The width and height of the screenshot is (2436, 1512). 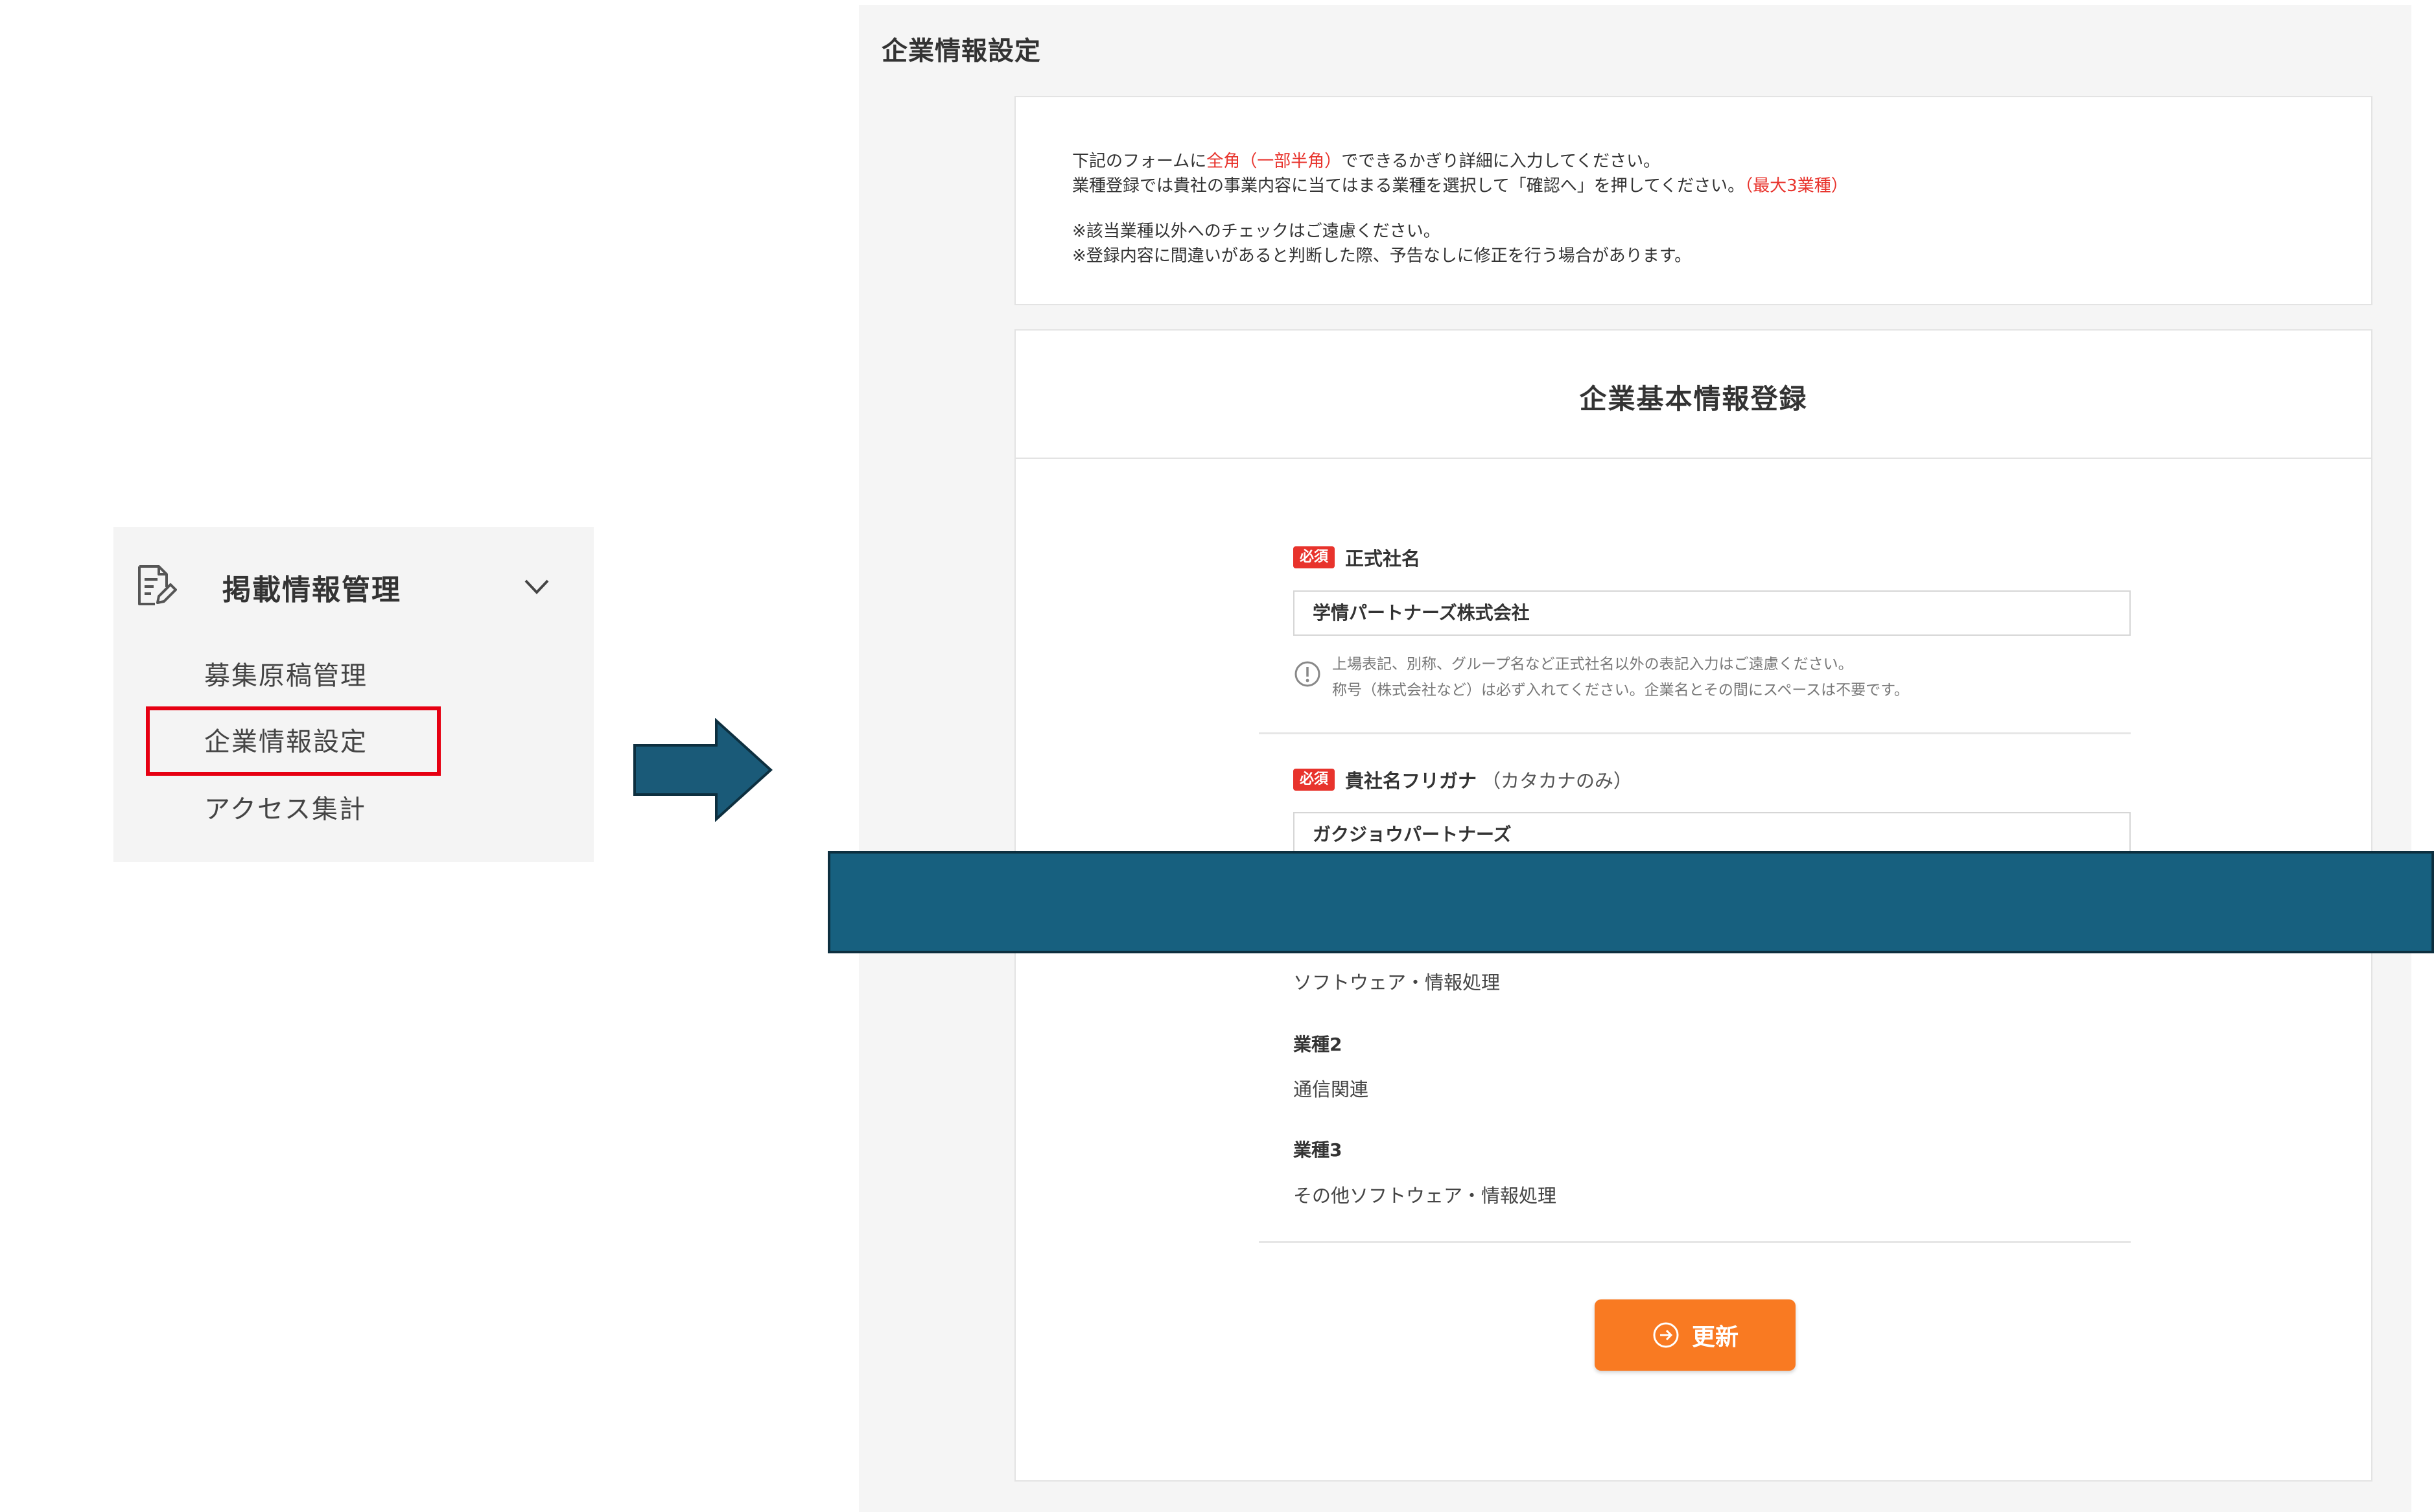 What do you see at coordinates (1715, 1337) in the screenshot?
I see `update-button-label: 更新` at bounding box center [1715, 1337].